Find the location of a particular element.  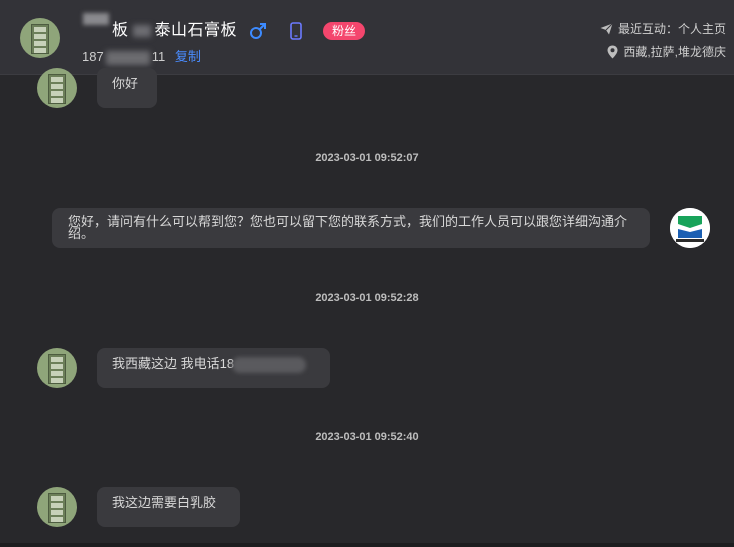

chat-header: 板 泰山石膏板 粉丝 187 11 复制 最近互动：个人主页 西藏,拉萨,堆龙德庆 is located at coordinates (367, 37).